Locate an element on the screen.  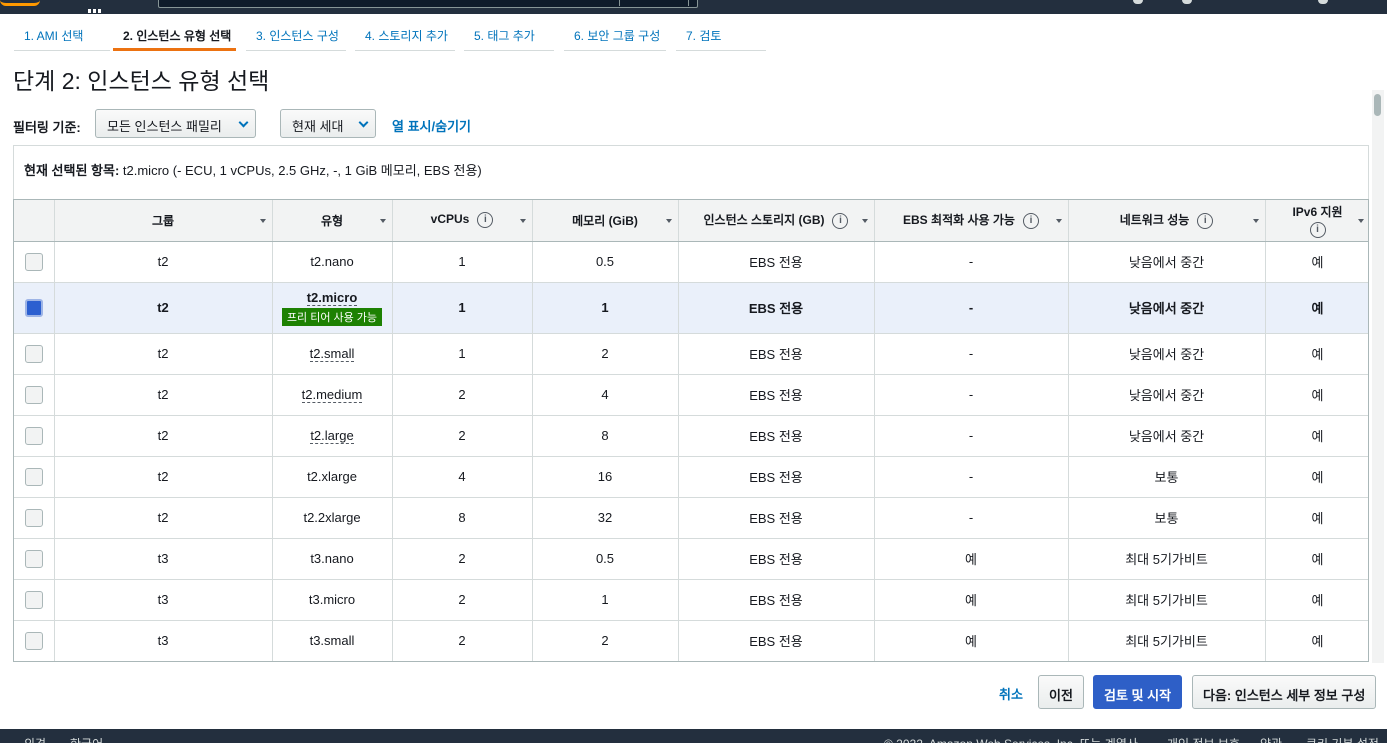
cell-memory-text: 1 is located at coordinates (605, 599).